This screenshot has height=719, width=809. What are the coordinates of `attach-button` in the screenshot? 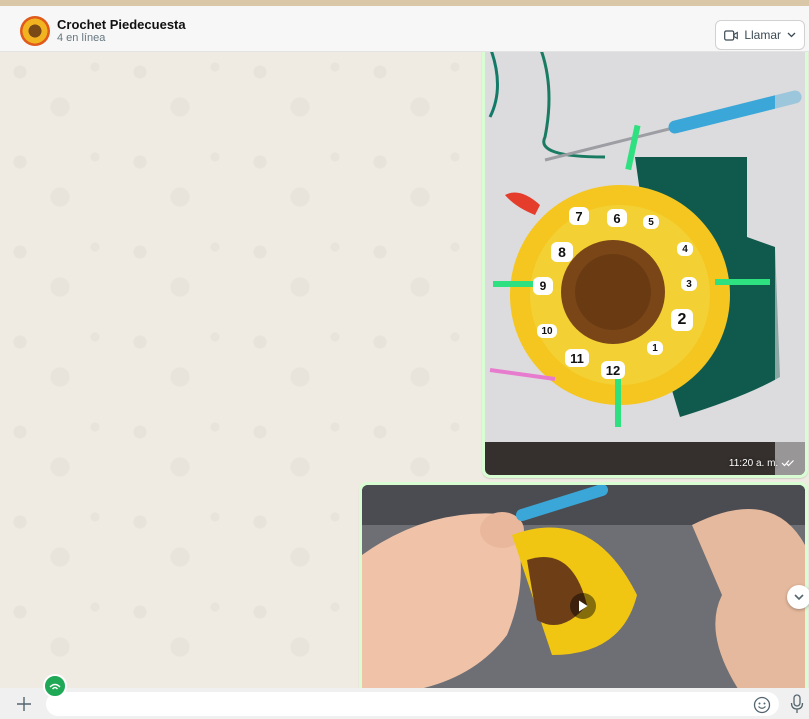 It's located at (24, 704).